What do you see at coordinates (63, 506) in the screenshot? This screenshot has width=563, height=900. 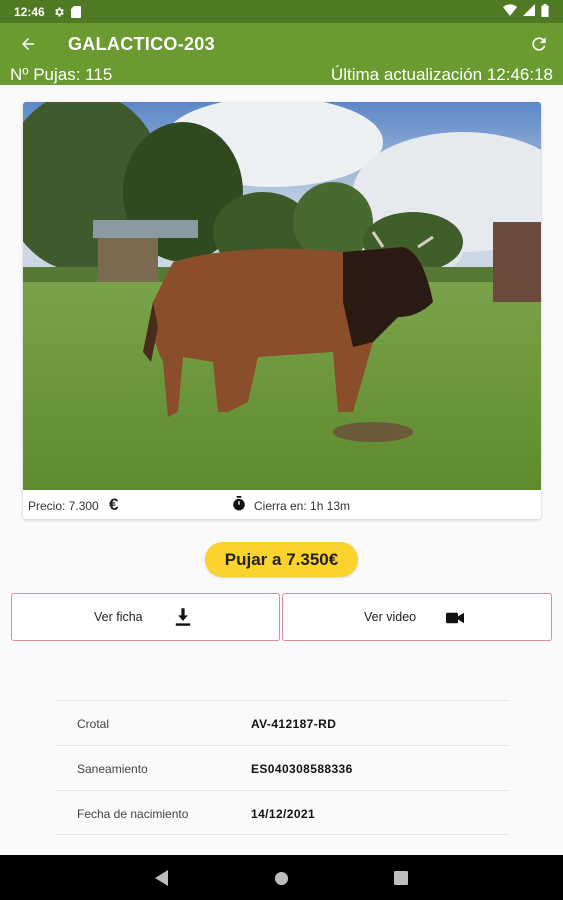 I see `price-label: Precio: 7.300` at bounding box center [63, 506].